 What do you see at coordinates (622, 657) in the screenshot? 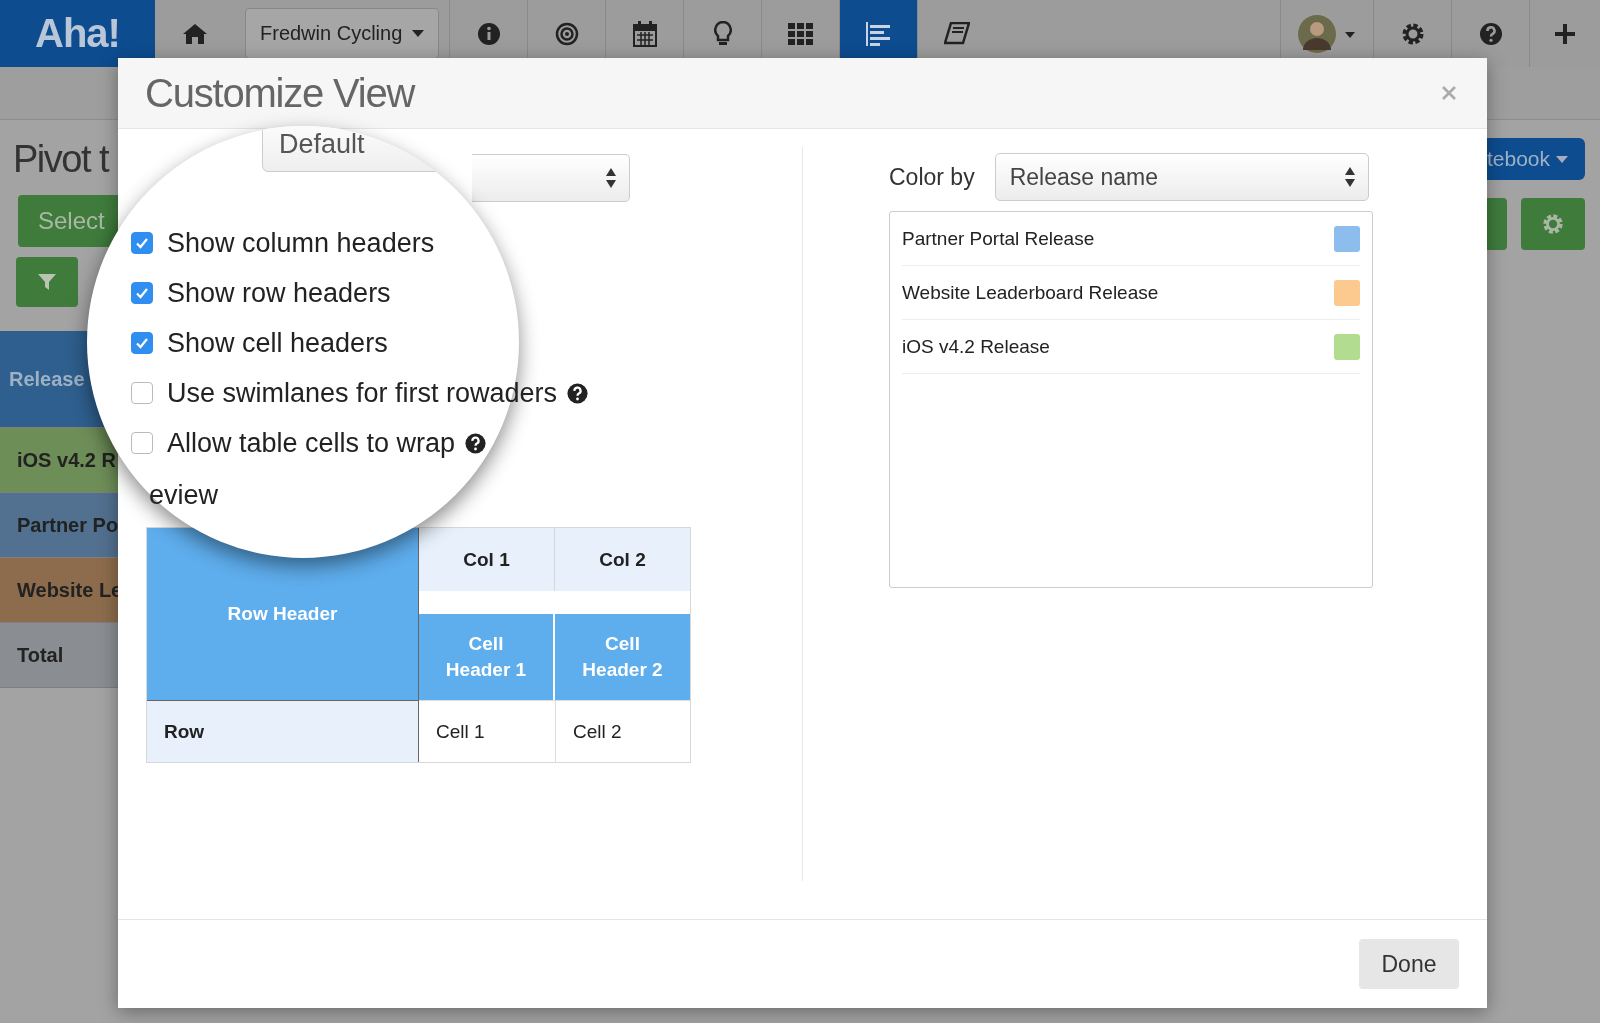
I see `table-cell: Cell Header 2` at bounding box center [622, 657].